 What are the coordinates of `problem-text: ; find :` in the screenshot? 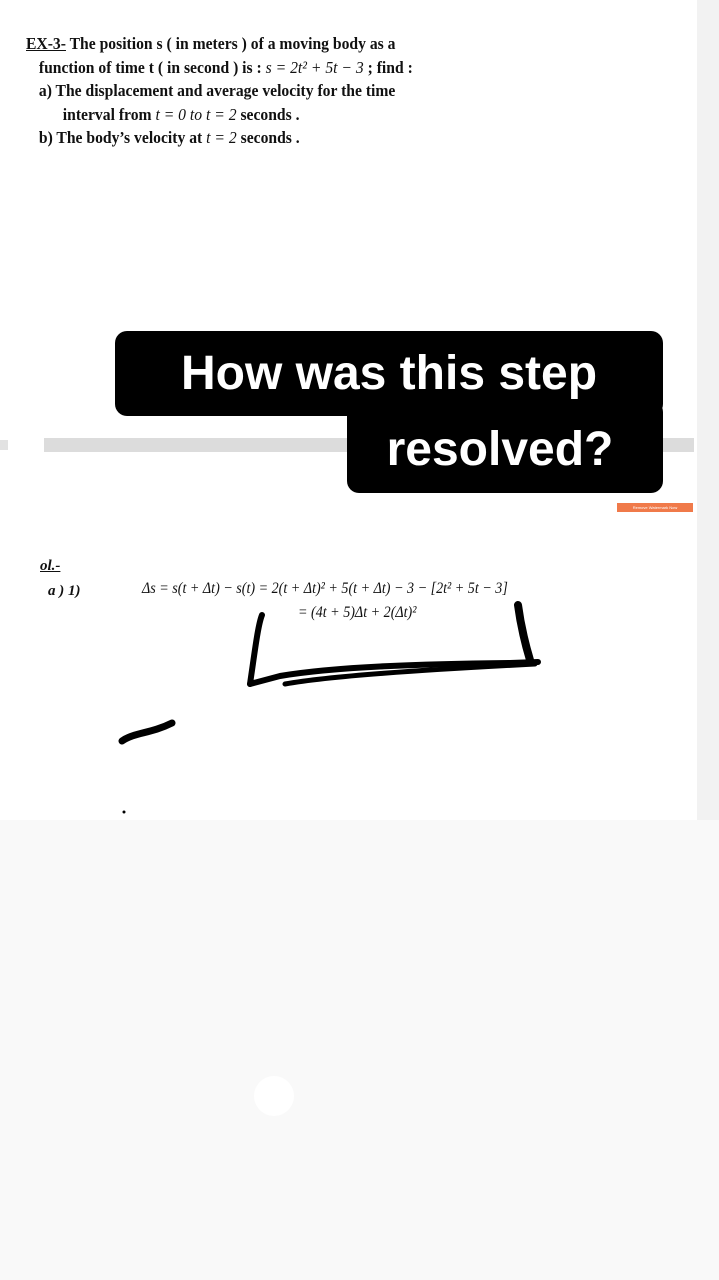 It's located at (388, 67).